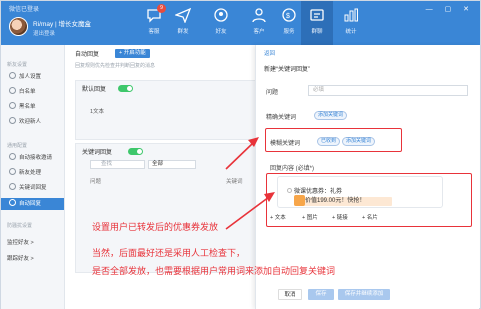  Describe the element at coordinates (278, 217) in the screenshot. I see `add-text-button: + 文本` at that location.